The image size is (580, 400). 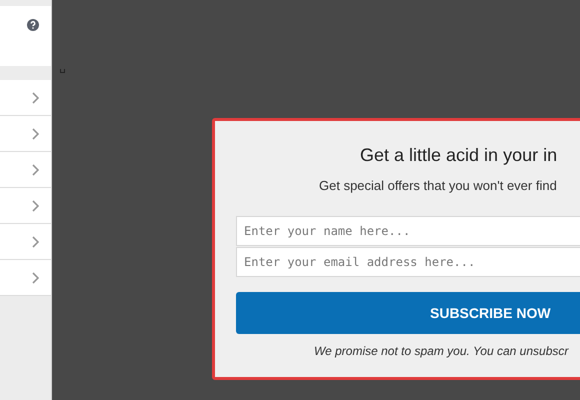 What do you see at coordinates (459, 155) in the screenshot?
I see `popup-title: Get a little acid in your in` at bounding box center [459, 155].